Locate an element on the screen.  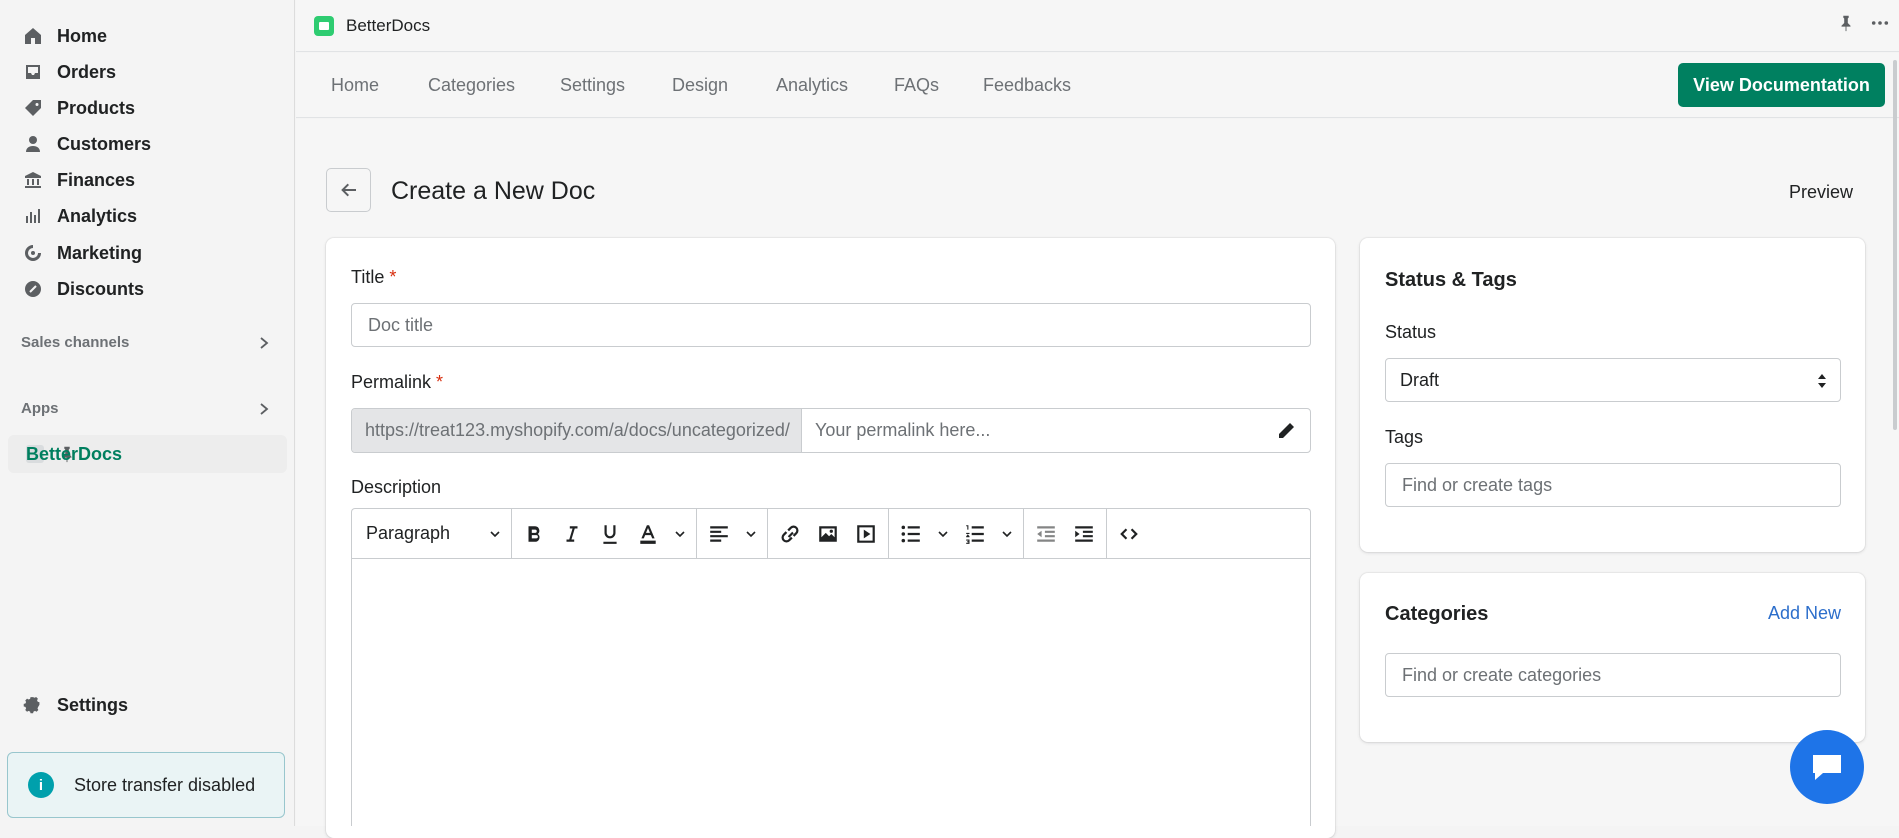
sidebar-item-label: Marketing is located at coordinates (100, 252).